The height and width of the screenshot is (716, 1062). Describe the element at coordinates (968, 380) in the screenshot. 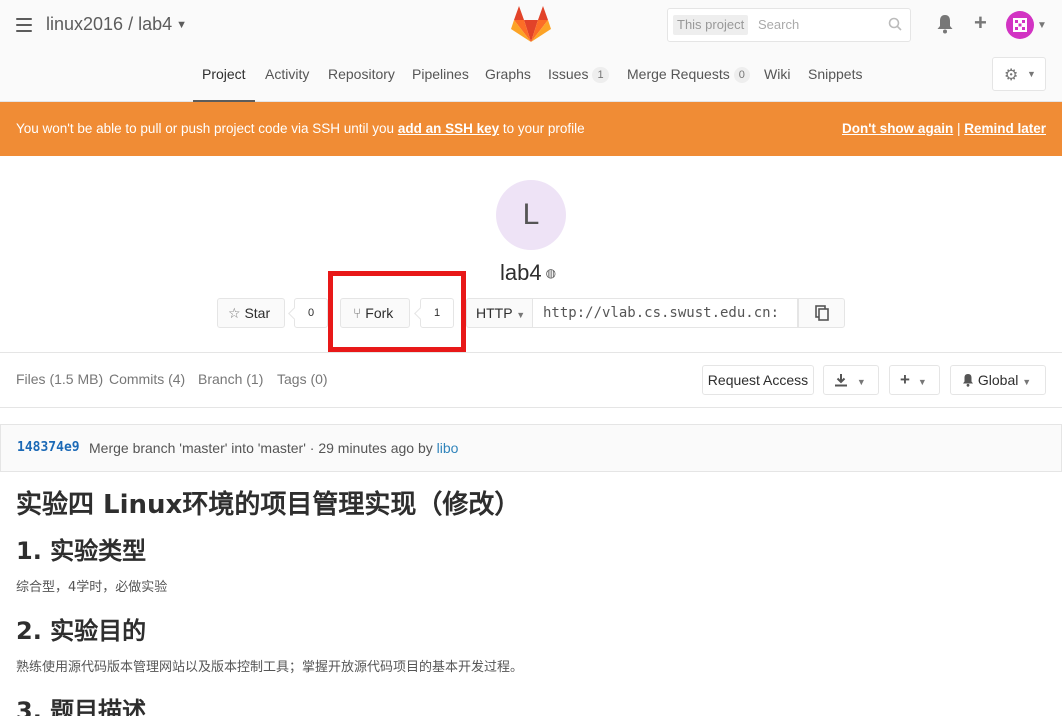

I see `bell-icon` at that location.